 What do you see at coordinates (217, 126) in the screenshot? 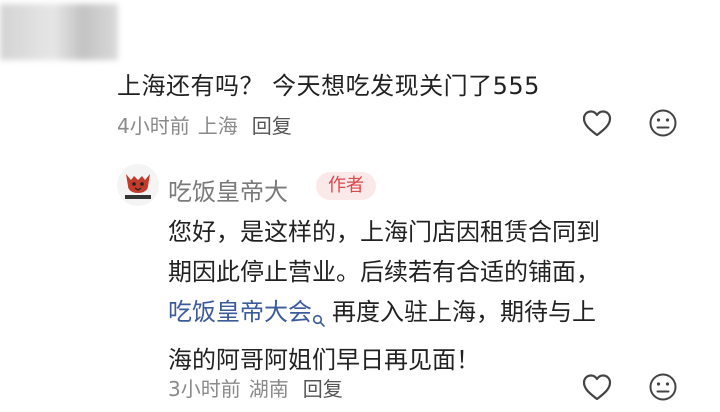
I see `comment-location: 上海` at bounding box center [217, 126].